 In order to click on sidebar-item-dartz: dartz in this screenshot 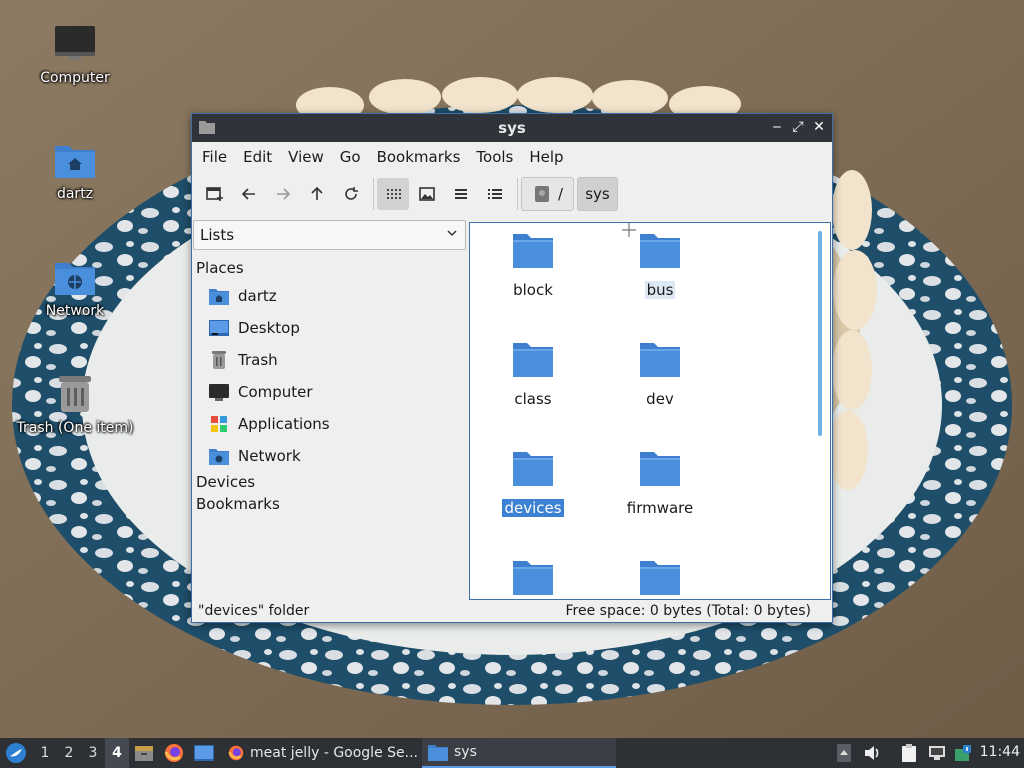, I will do `click(330, 296)`.